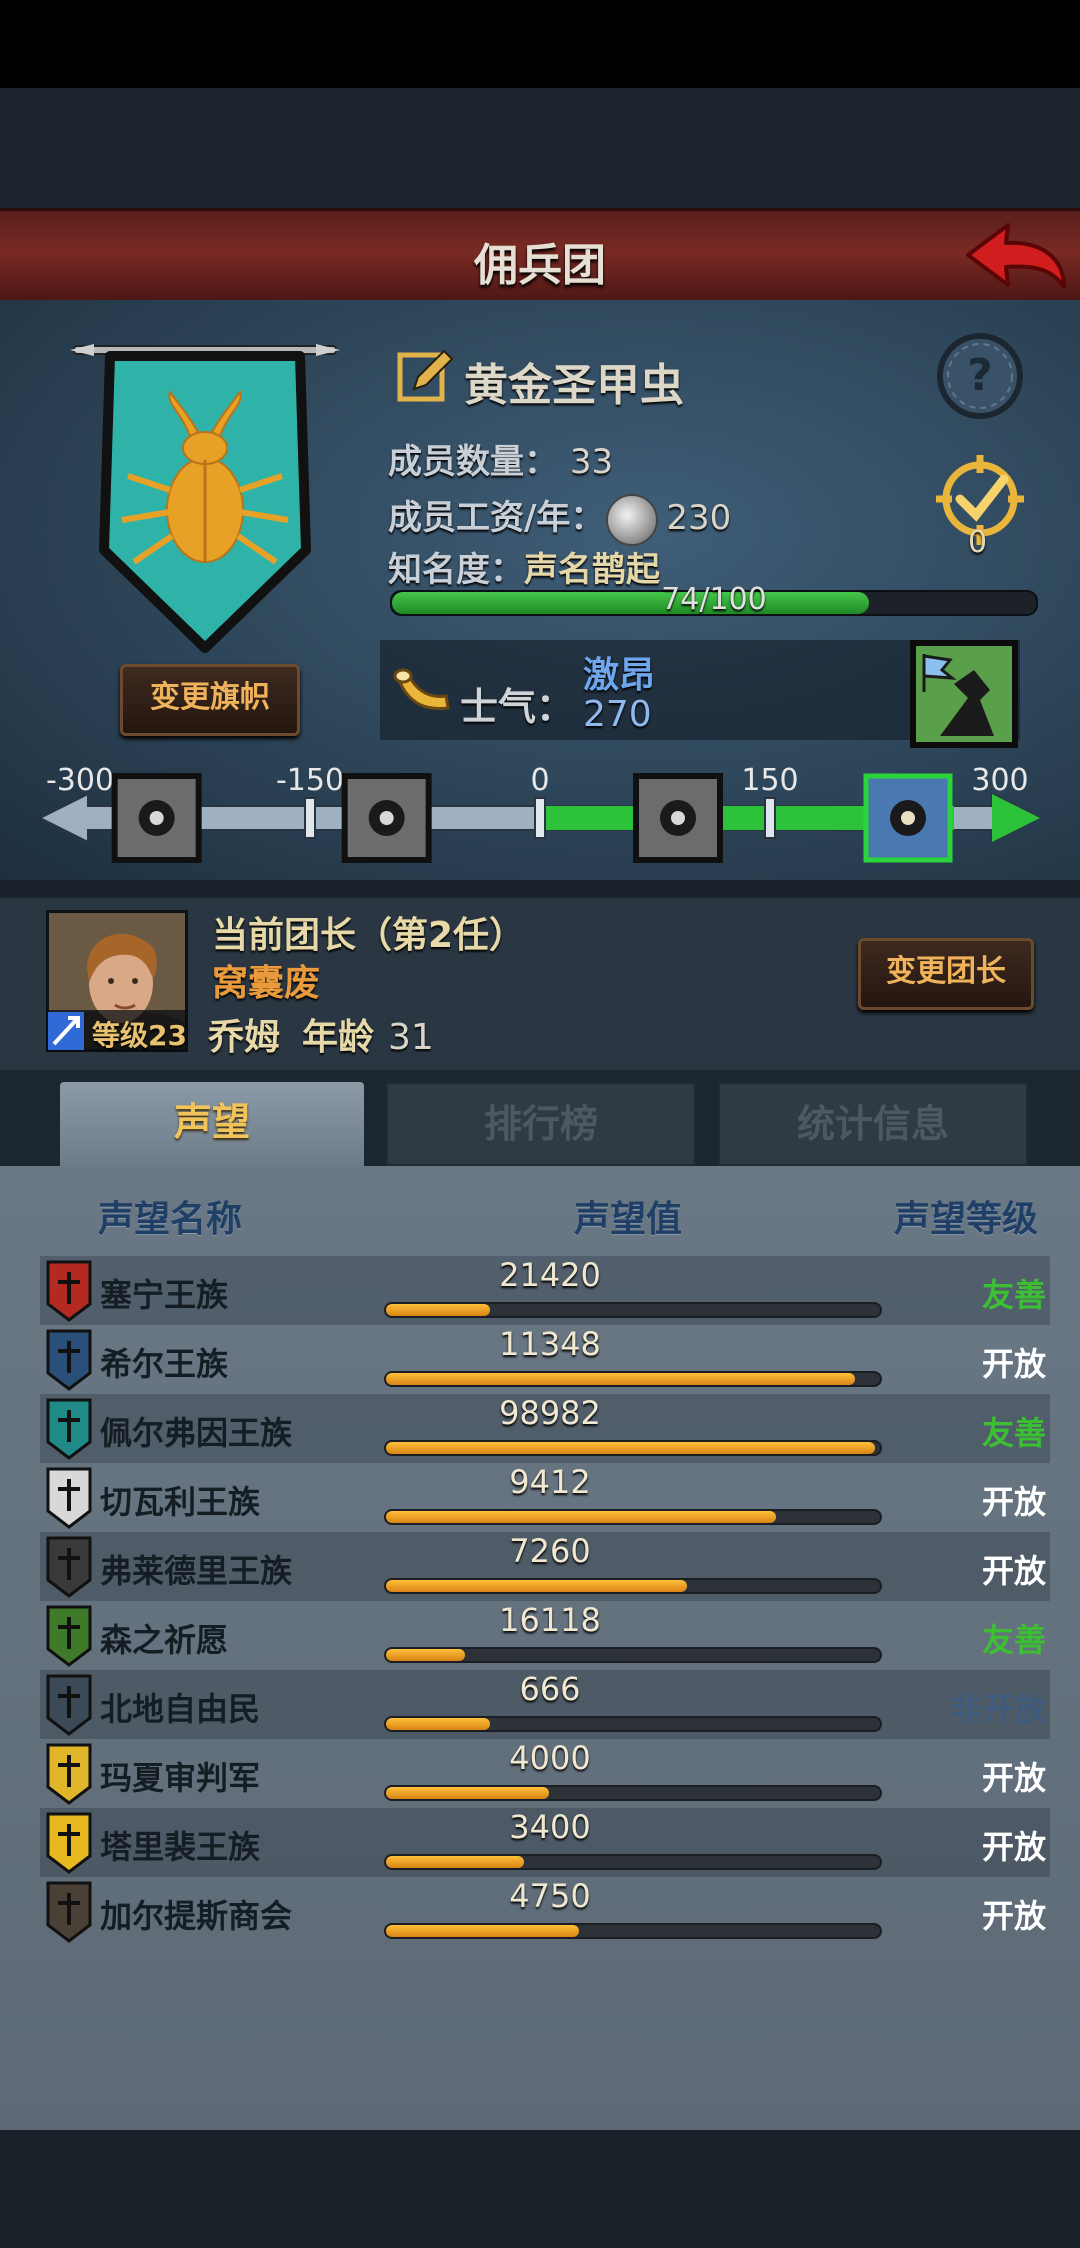  I want to click on table-row: 弗莱德里王族 7260 开放, so click(545, 1566).